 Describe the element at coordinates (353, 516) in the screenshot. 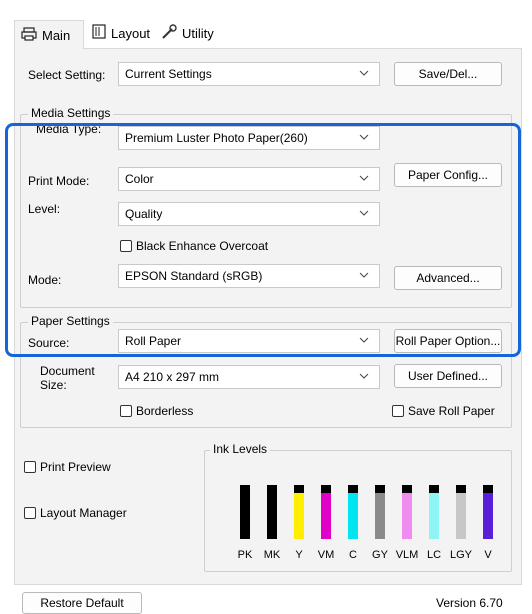

I see `ink-fill-c` at that location.